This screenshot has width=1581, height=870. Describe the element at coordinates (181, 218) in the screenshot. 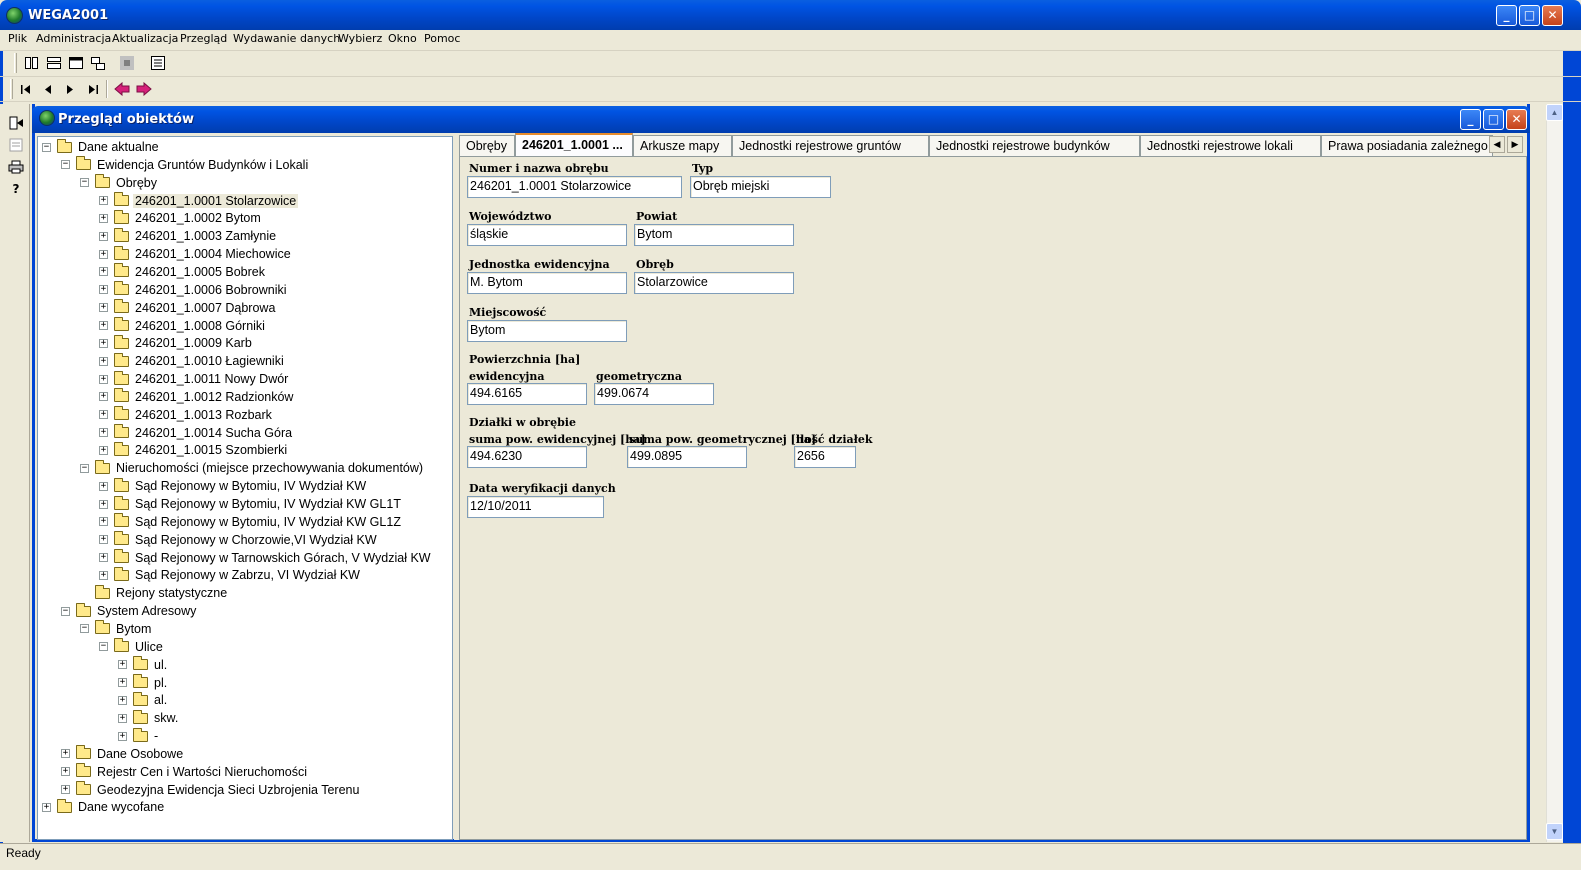

I see `tree-item: +246201_1.0002 Bytom` at that location.